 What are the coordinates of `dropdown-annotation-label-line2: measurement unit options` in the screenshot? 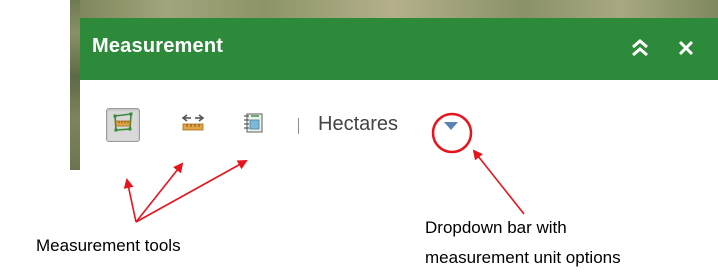 It's located at (523, 257).